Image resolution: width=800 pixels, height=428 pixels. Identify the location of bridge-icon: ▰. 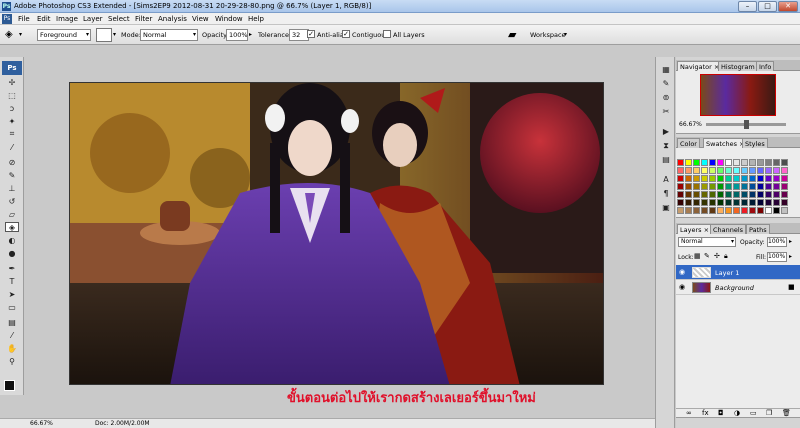
(512, 34).